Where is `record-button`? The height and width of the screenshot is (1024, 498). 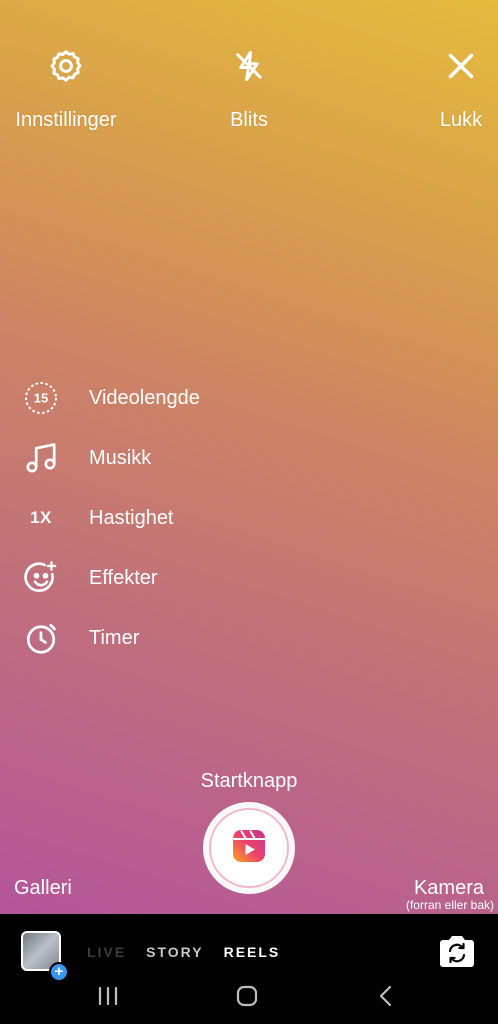 record-button is located at coordinates (249, 848).